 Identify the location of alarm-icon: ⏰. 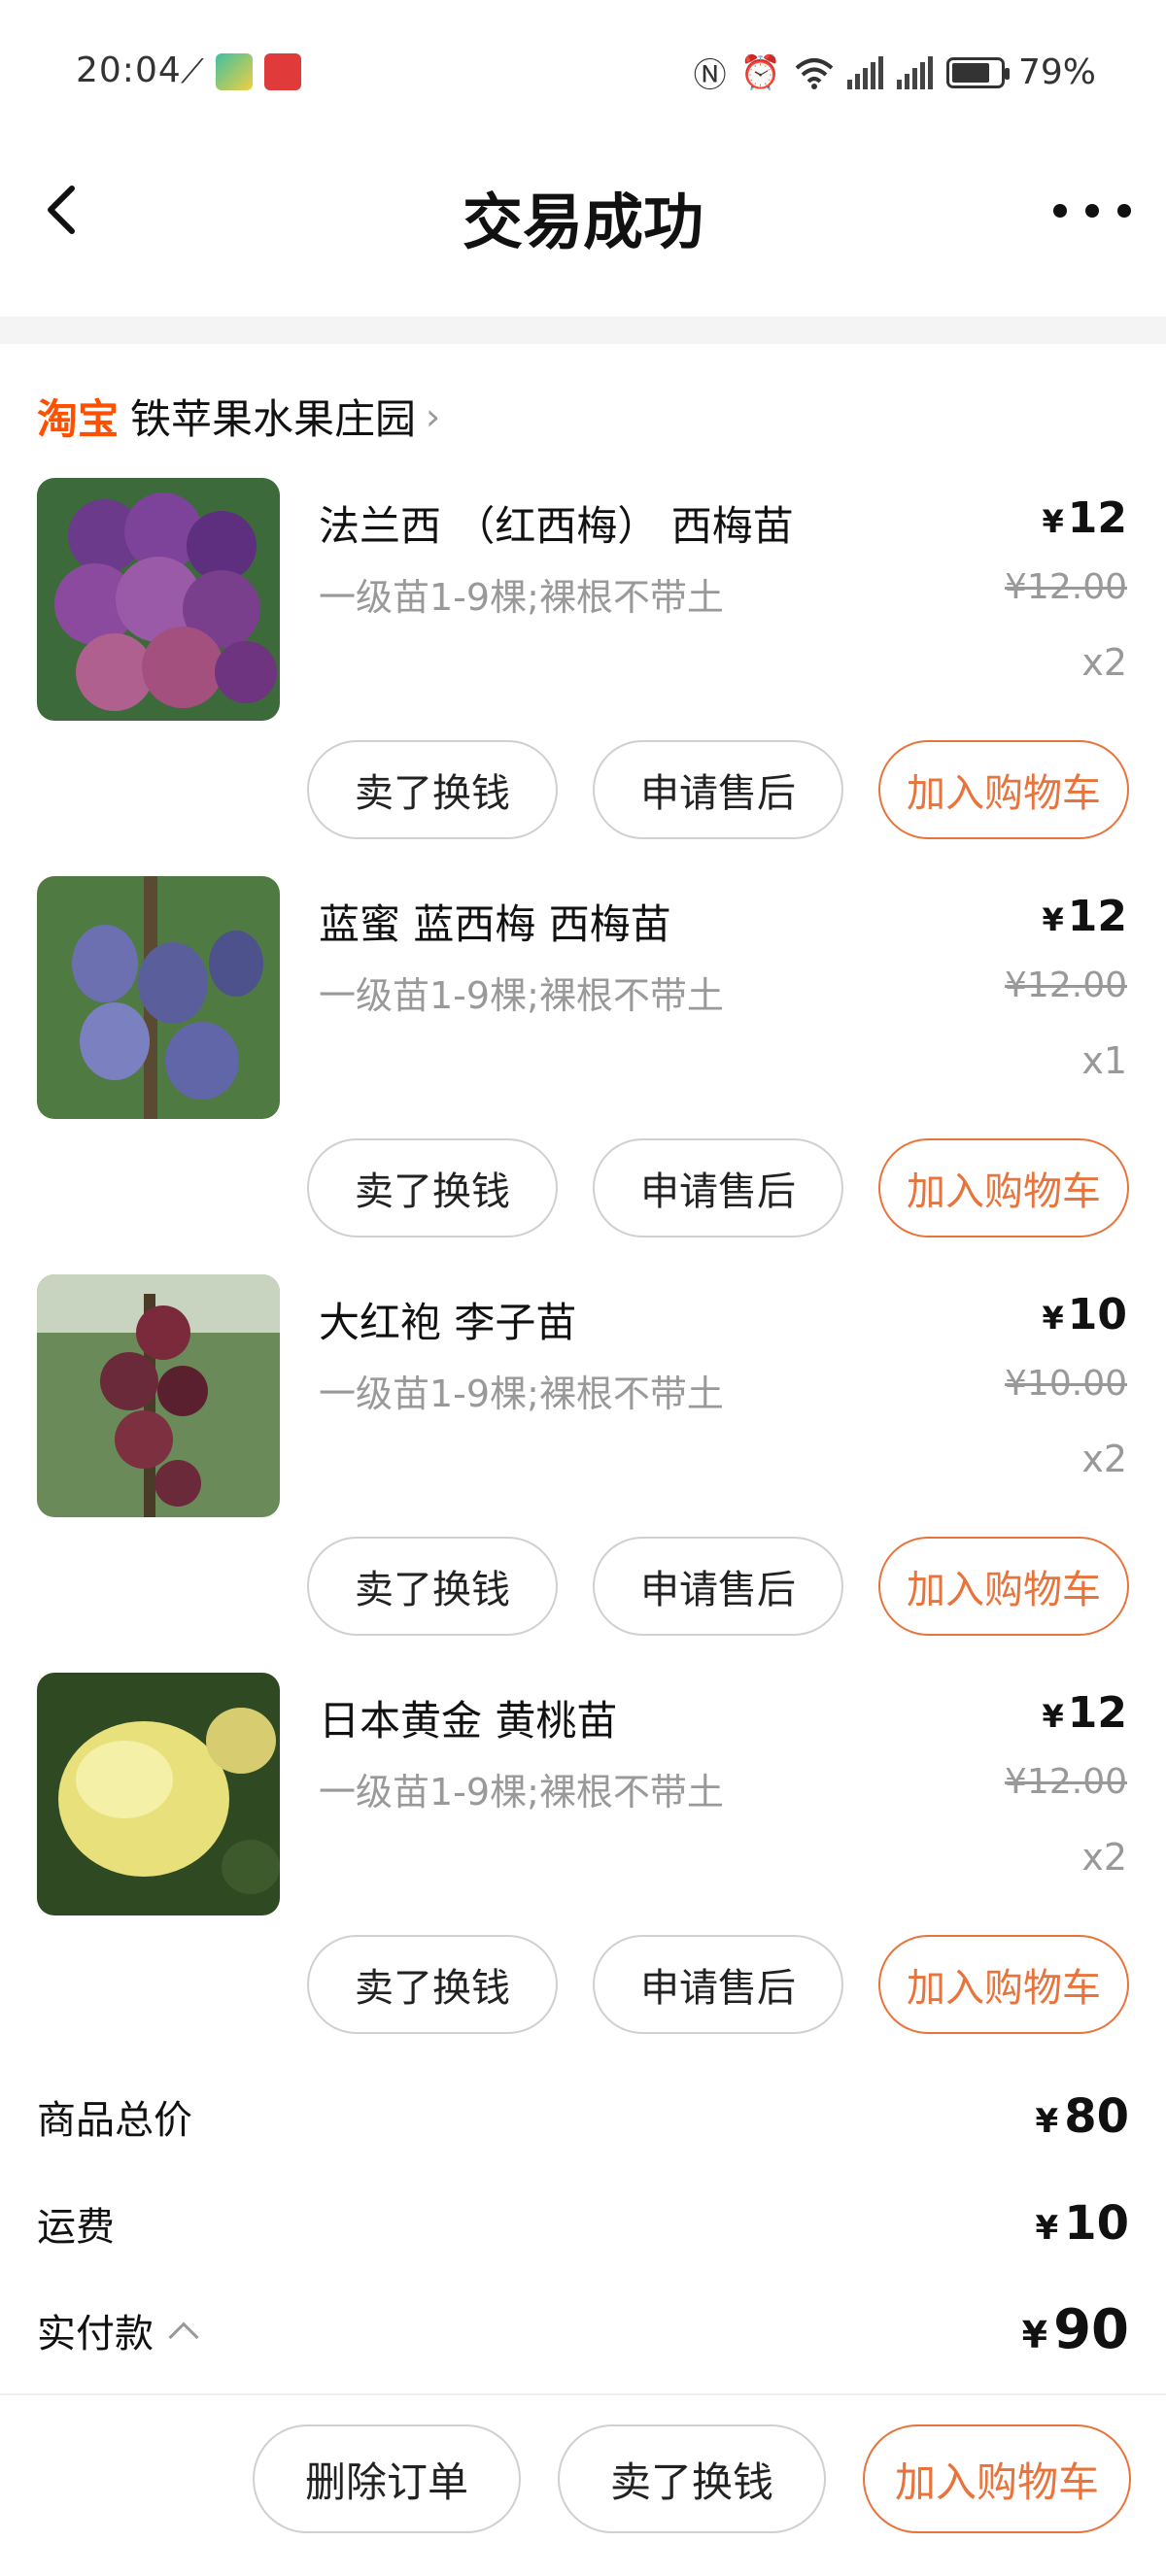
(760, 72).